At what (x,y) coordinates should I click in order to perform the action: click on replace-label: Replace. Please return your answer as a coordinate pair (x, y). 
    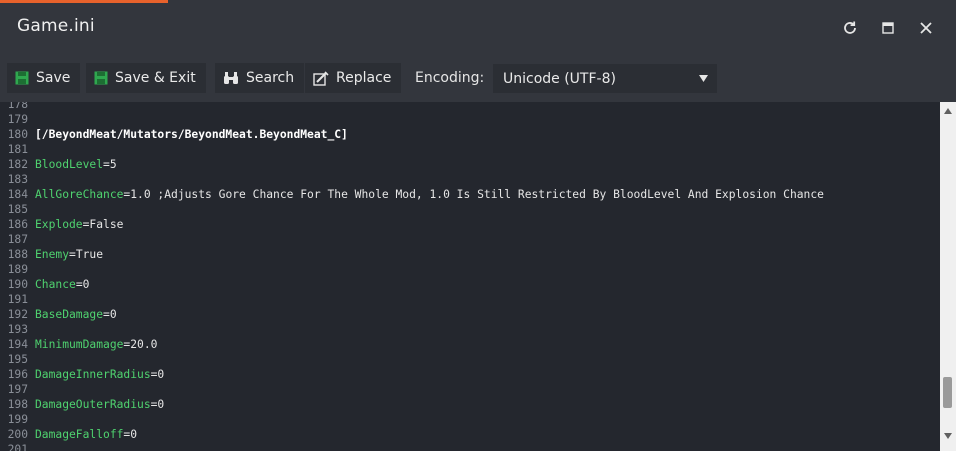
    Looking at the image, I should click on (364, 78).